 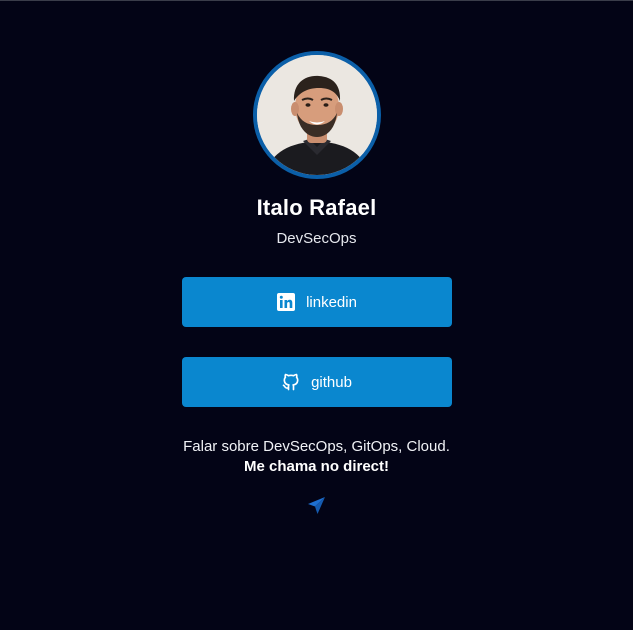 What do you see at coordinates (316, 207) in the screenshot?
I see `profile-name: Italo Rafael` at bounding box center [316, 207].